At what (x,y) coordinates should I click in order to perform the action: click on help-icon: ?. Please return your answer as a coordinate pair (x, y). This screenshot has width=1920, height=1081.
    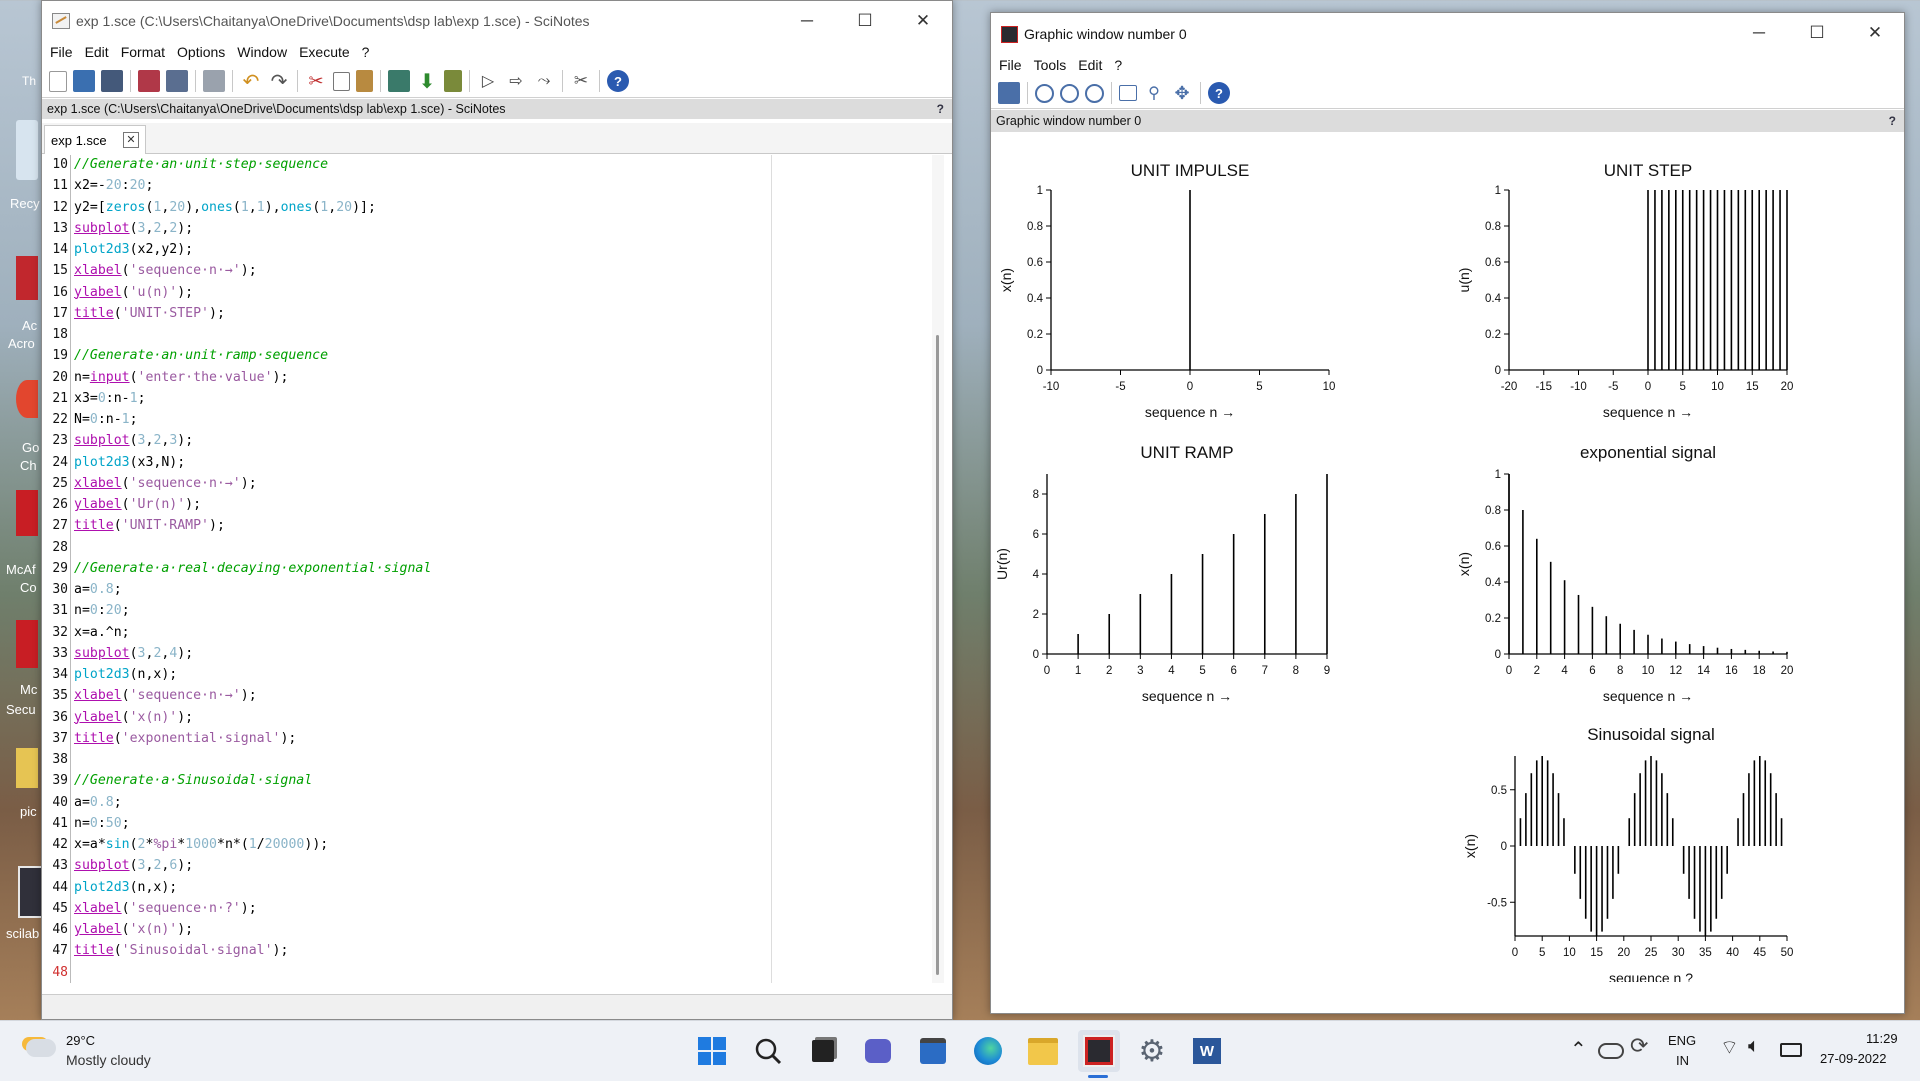
    Looking at the image, I should click on (618, 81).